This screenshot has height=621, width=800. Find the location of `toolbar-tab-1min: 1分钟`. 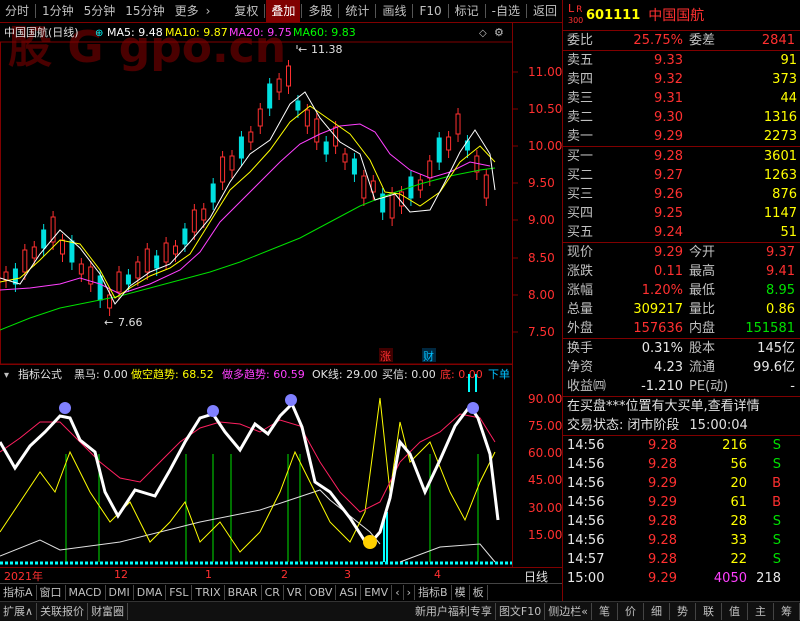

toolbar-tab-1min: 1分钟 is located at coordinates (58, 11).